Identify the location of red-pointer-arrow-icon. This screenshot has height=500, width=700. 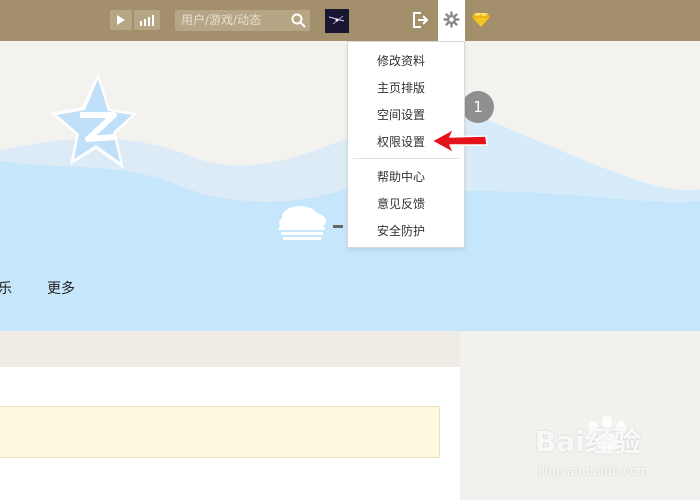
(459, 141).